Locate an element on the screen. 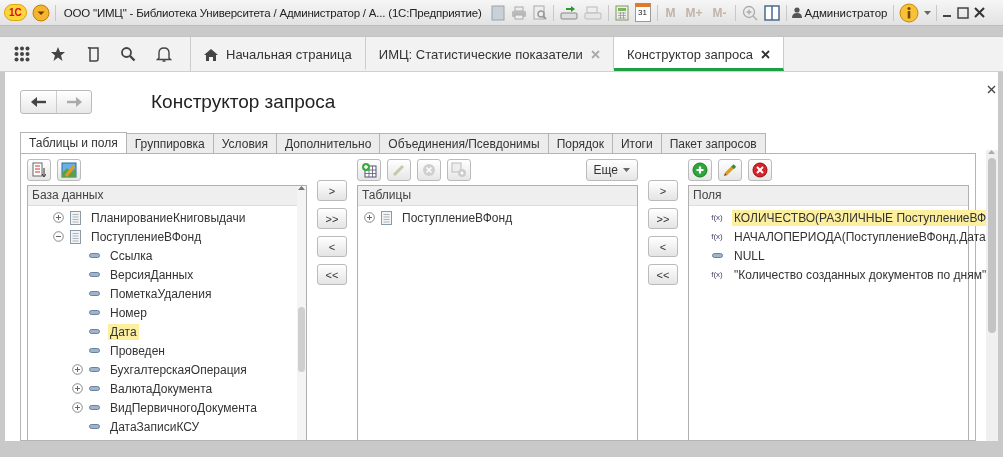 The width and height of the screenshot is (1003, 457). page-tab: Начальная страница is located at coordinates (278, 54).